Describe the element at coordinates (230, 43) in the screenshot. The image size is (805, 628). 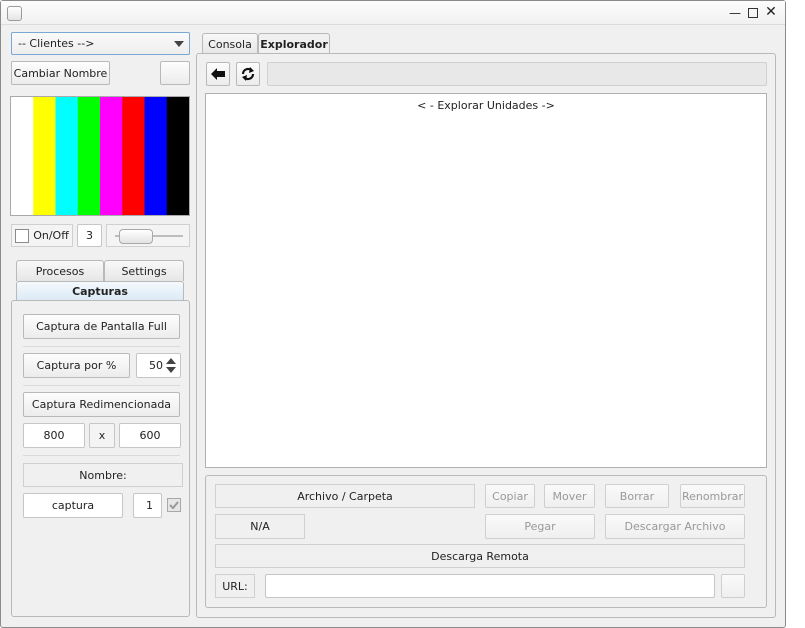
I see `tab-consola: Consola` at that location.